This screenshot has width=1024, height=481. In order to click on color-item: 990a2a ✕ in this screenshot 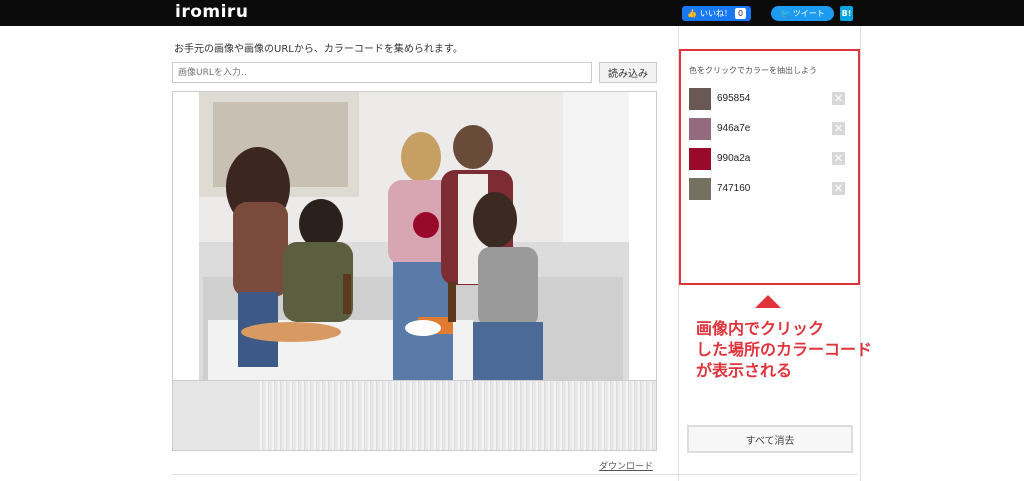, I will do `click(769, 159)`.